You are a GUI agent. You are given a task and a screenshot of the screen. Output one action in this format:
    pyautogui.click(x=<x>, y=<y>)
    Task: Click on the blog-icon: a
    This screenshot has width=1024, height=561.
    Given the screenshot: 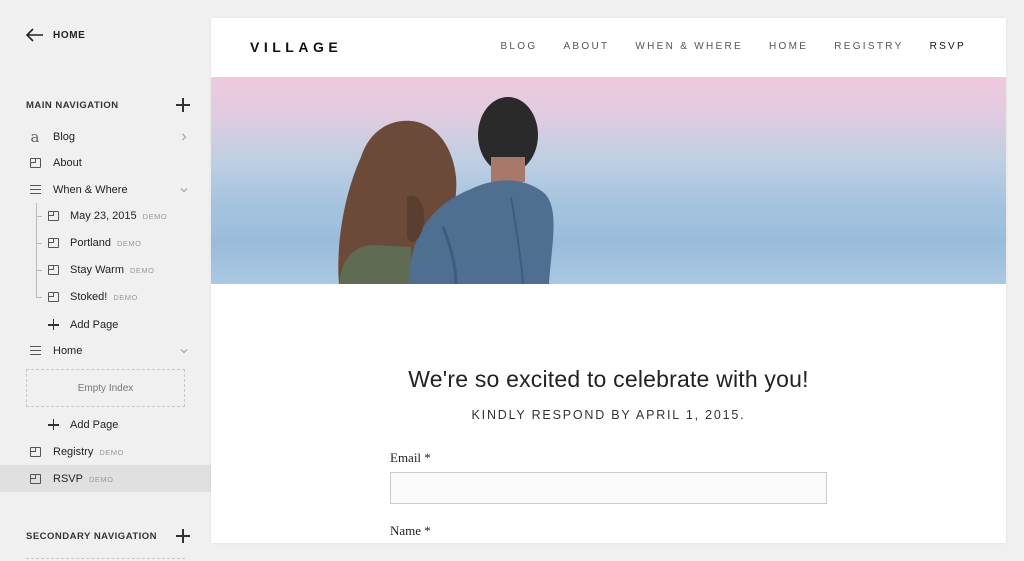 What is the action you would take?
    pyautogui.click(x=35, y=136)
    